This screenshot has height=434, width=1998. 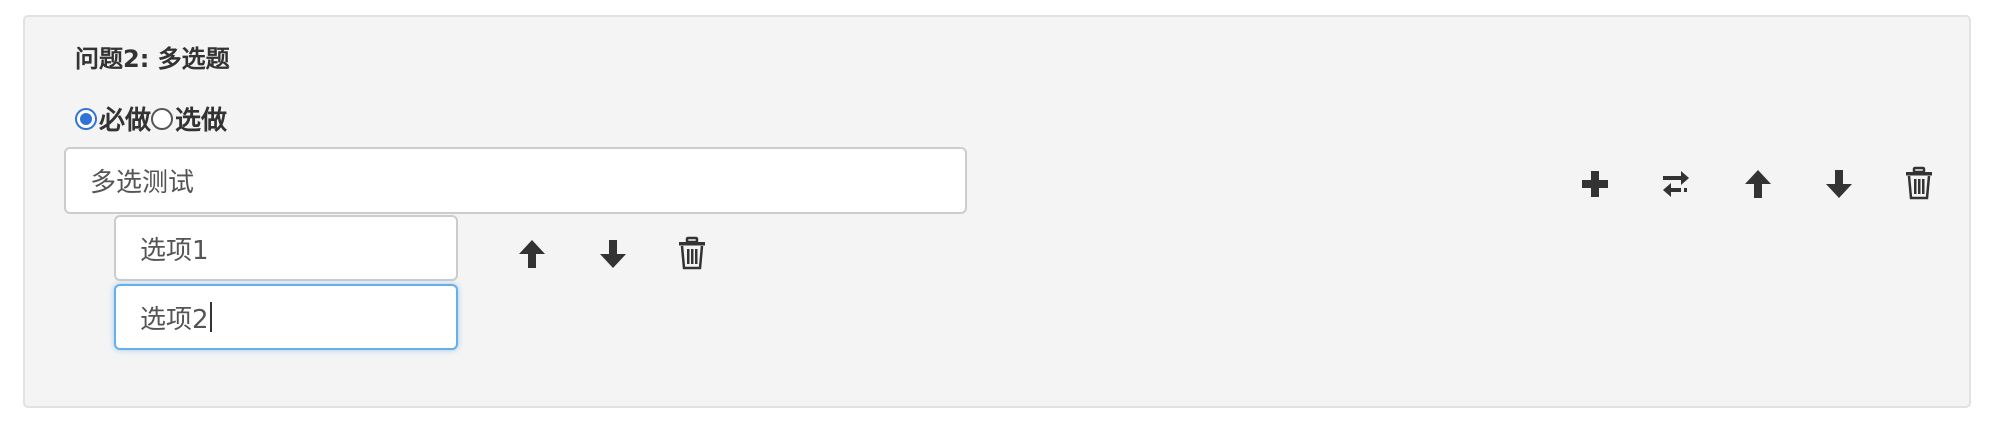 What do you see at coordinates (162, 118) in the screenshot?
I see `optional-radio` at bounding box center [162, 118].